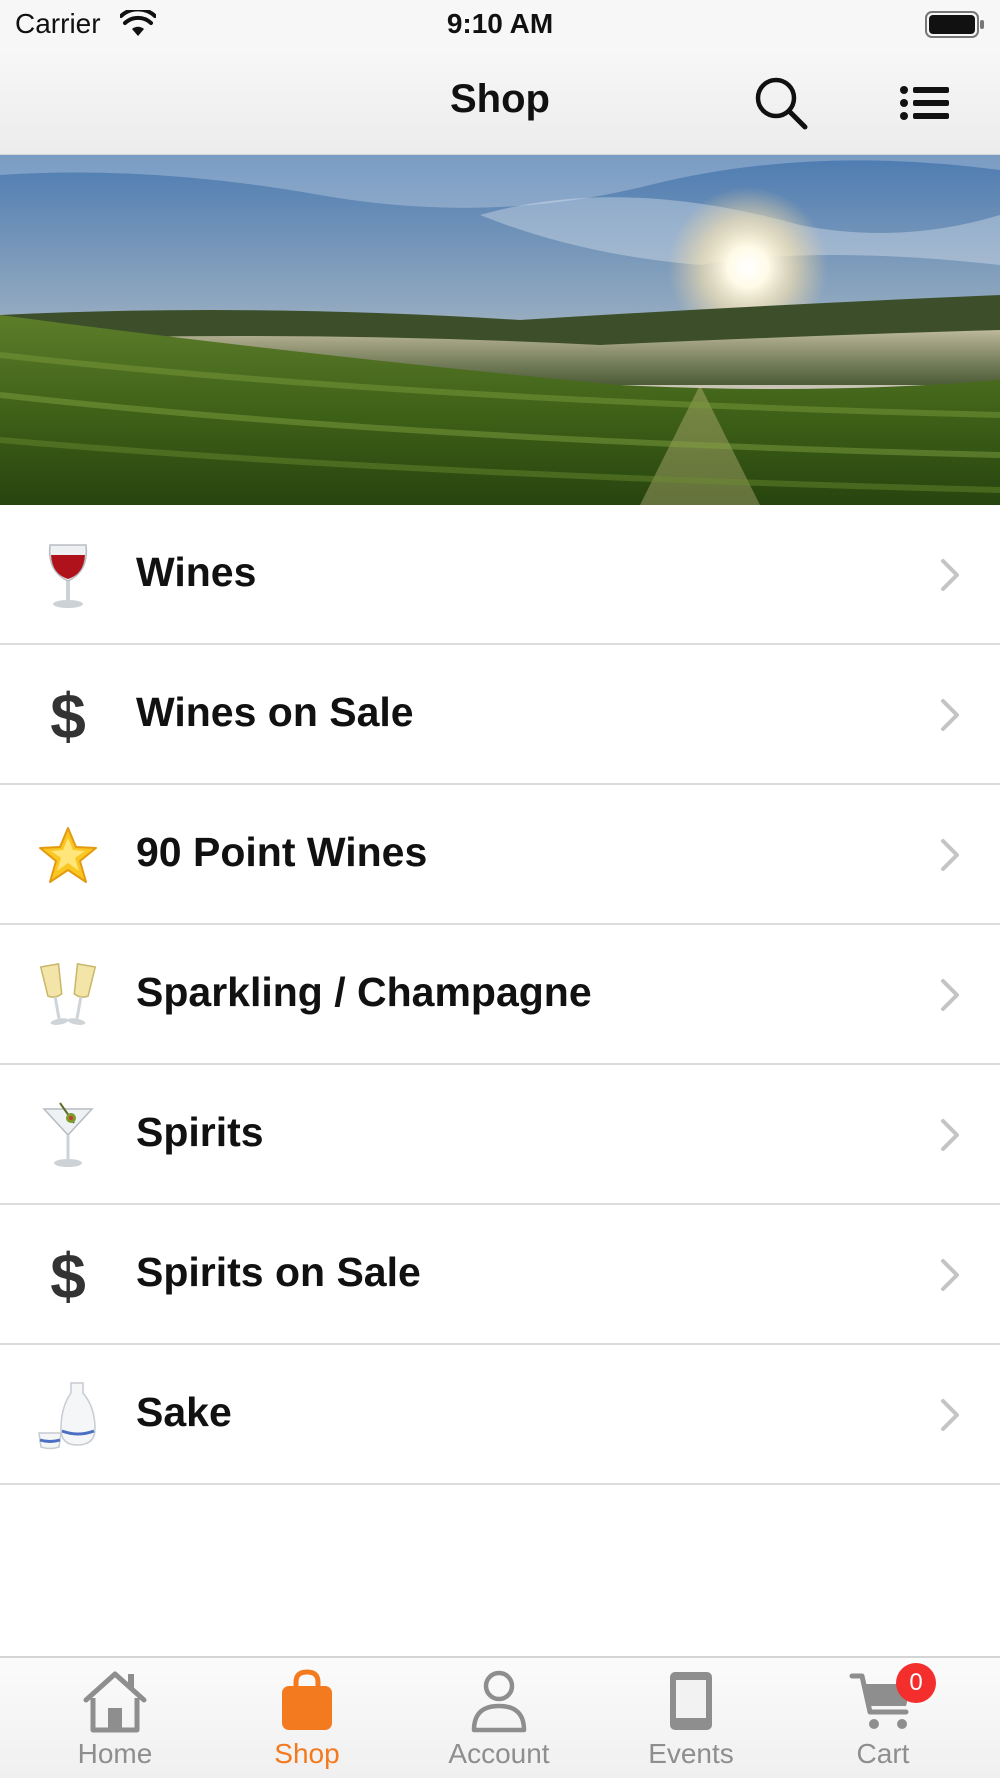 The image size is (1000, 1778). Describe the element at coordinates (68, 1136) in the screenshot. I see `cocktail-glass-icon` at that location.